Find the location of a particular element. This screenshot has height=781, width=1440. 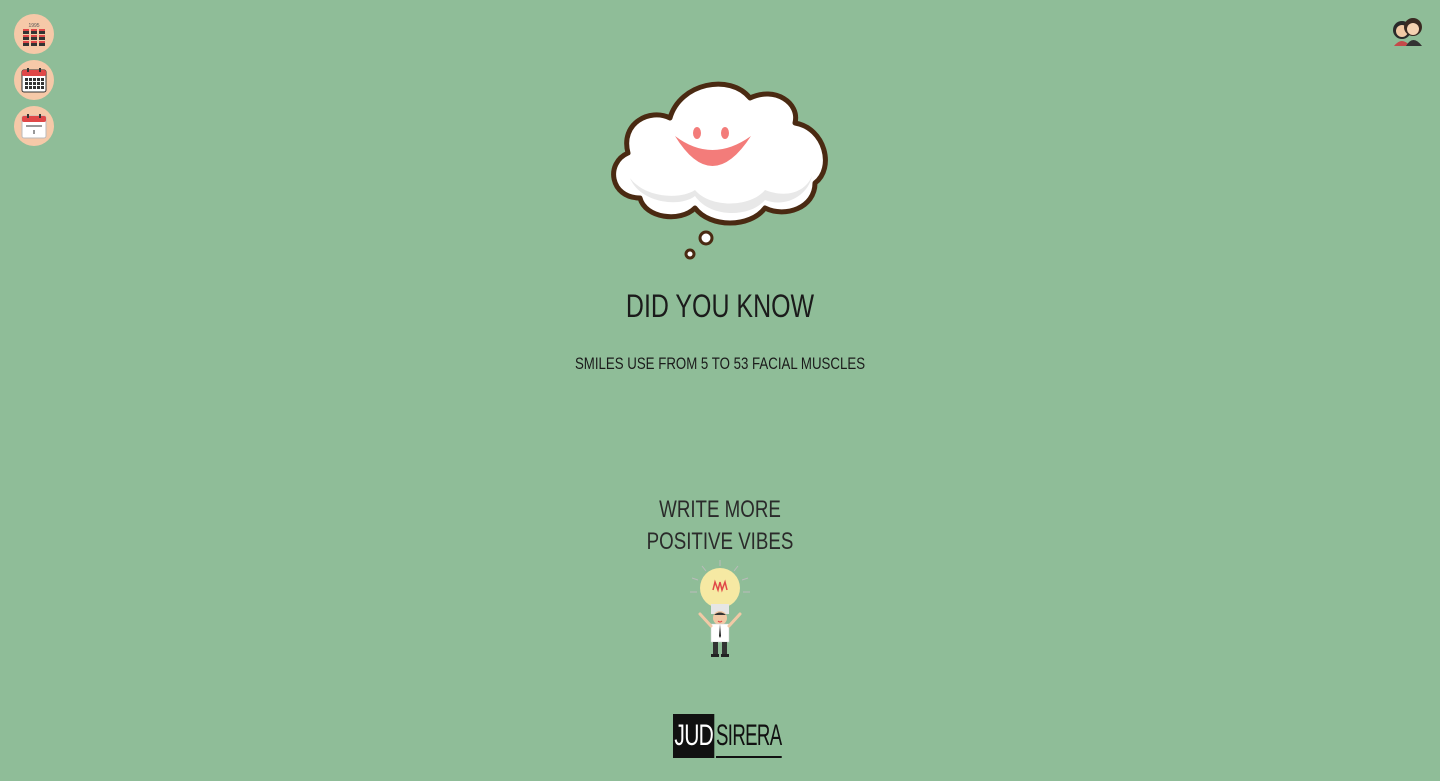

month-calendar-icon is located at coordinates (34, 80).